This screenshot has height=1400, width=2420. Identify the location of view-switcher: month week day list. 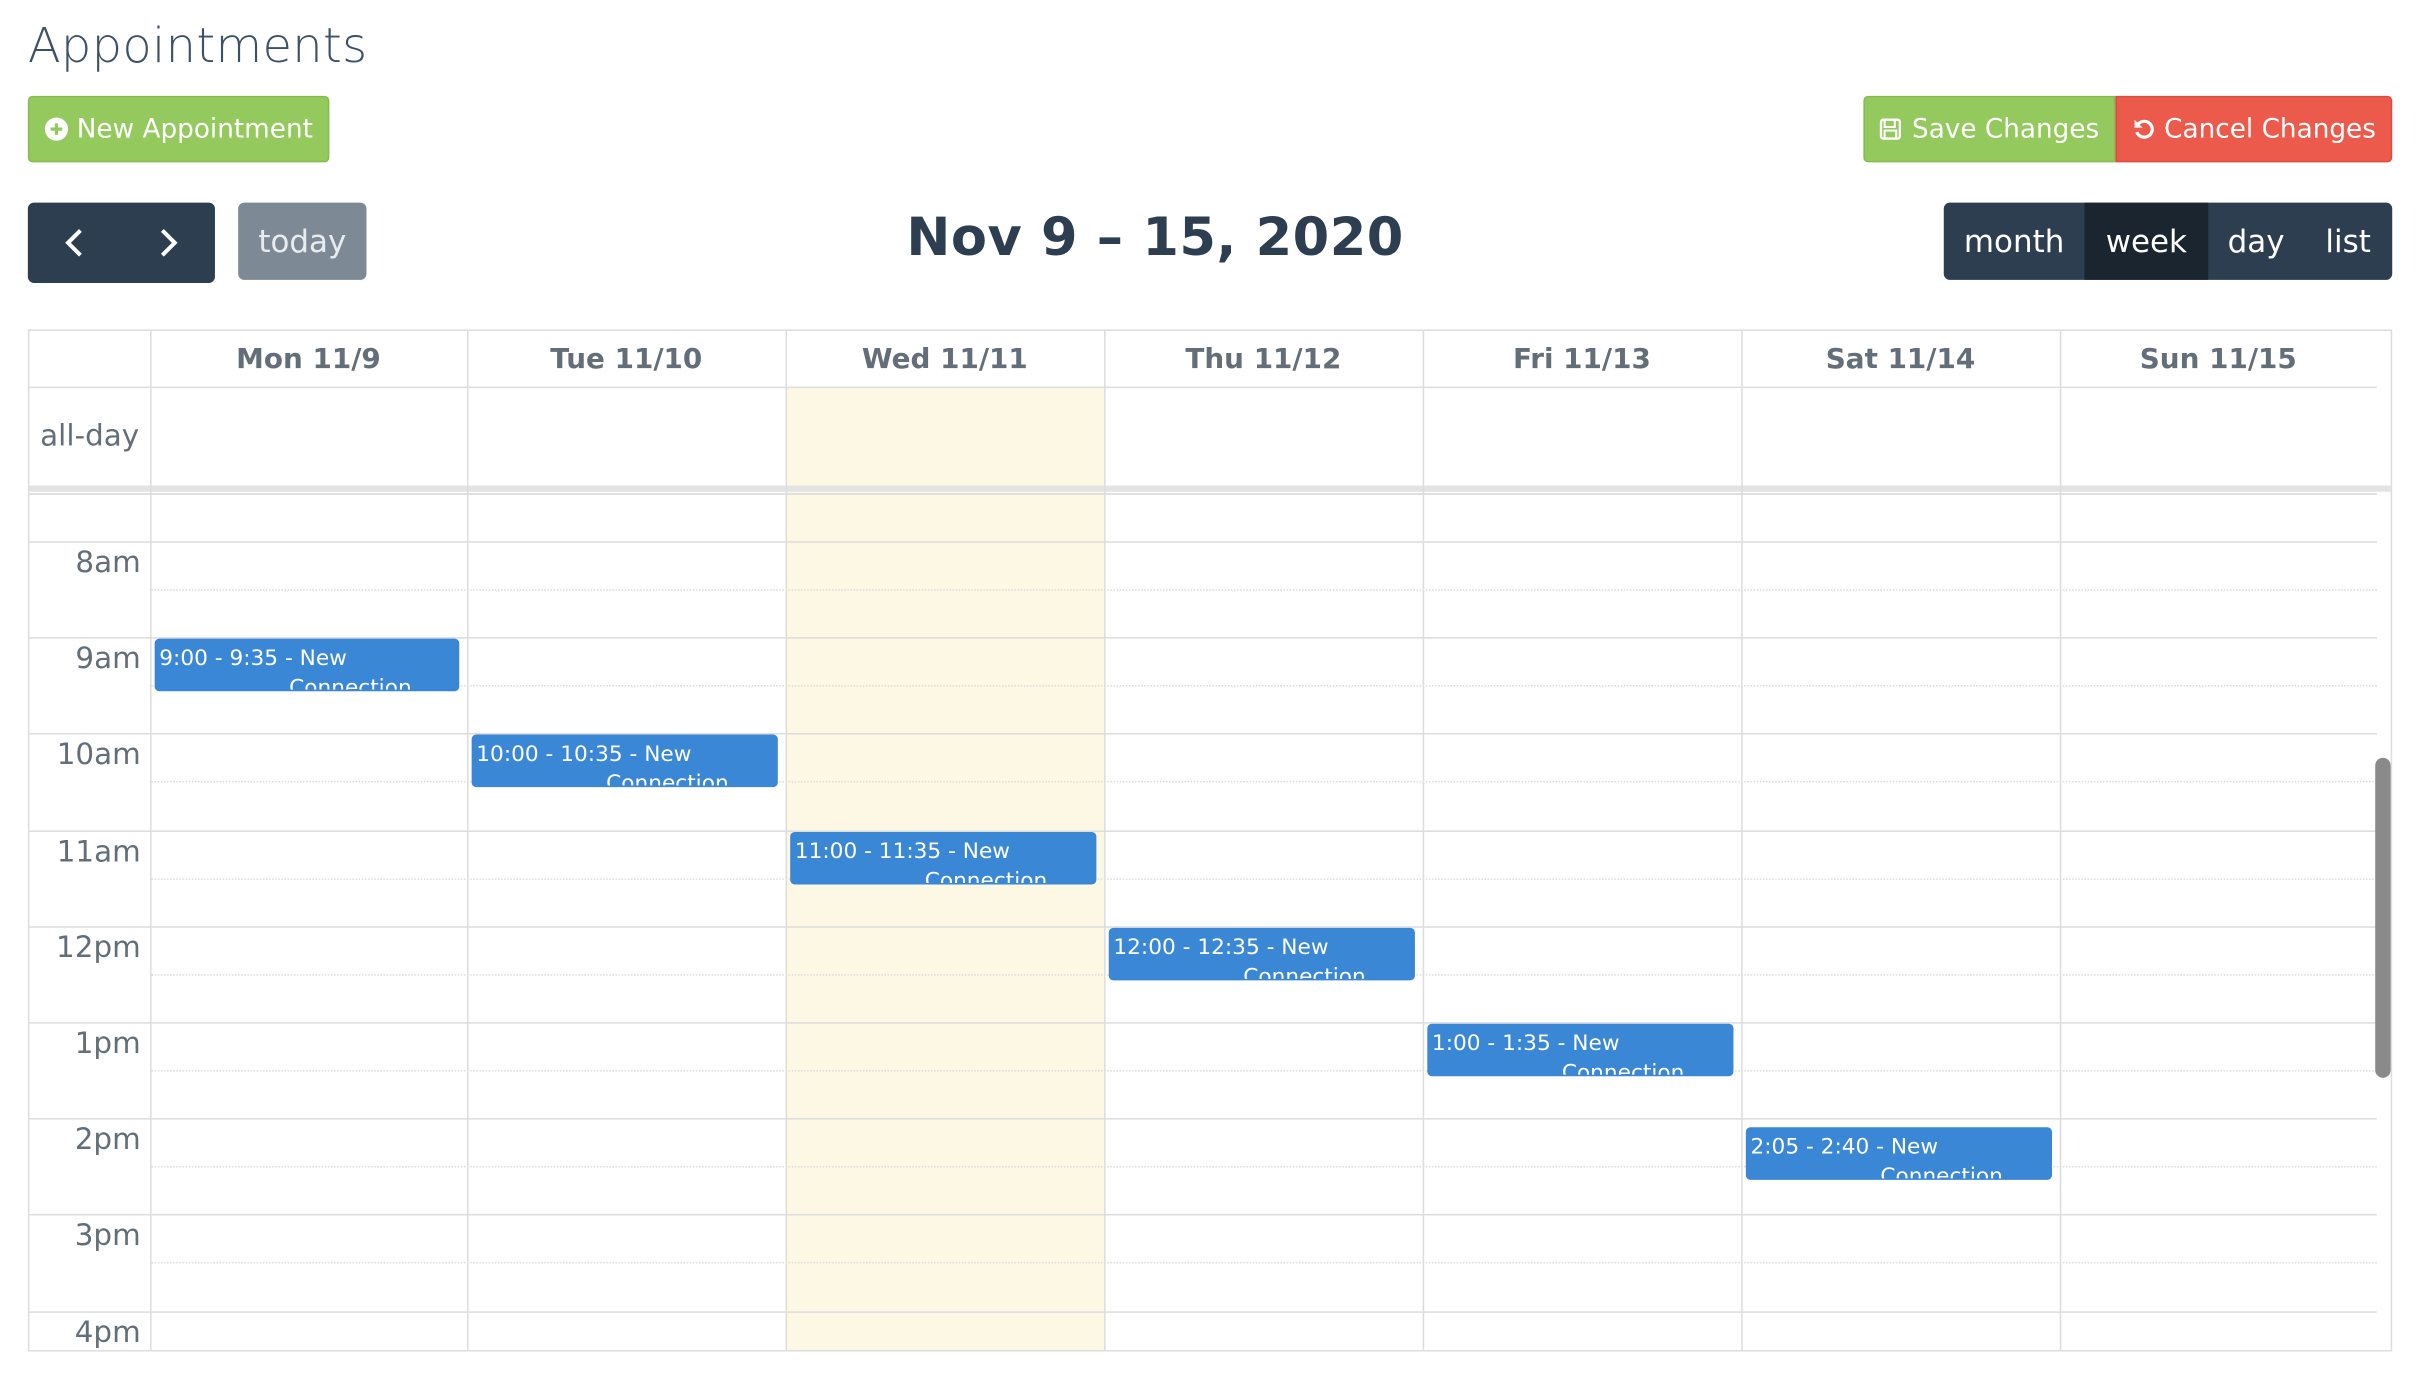
(2168, 241).